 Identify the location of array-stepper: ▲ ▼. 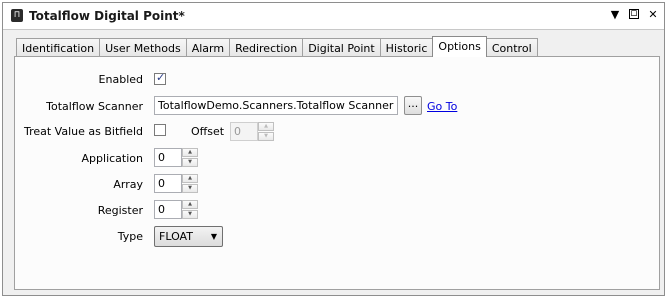
(190, 183).